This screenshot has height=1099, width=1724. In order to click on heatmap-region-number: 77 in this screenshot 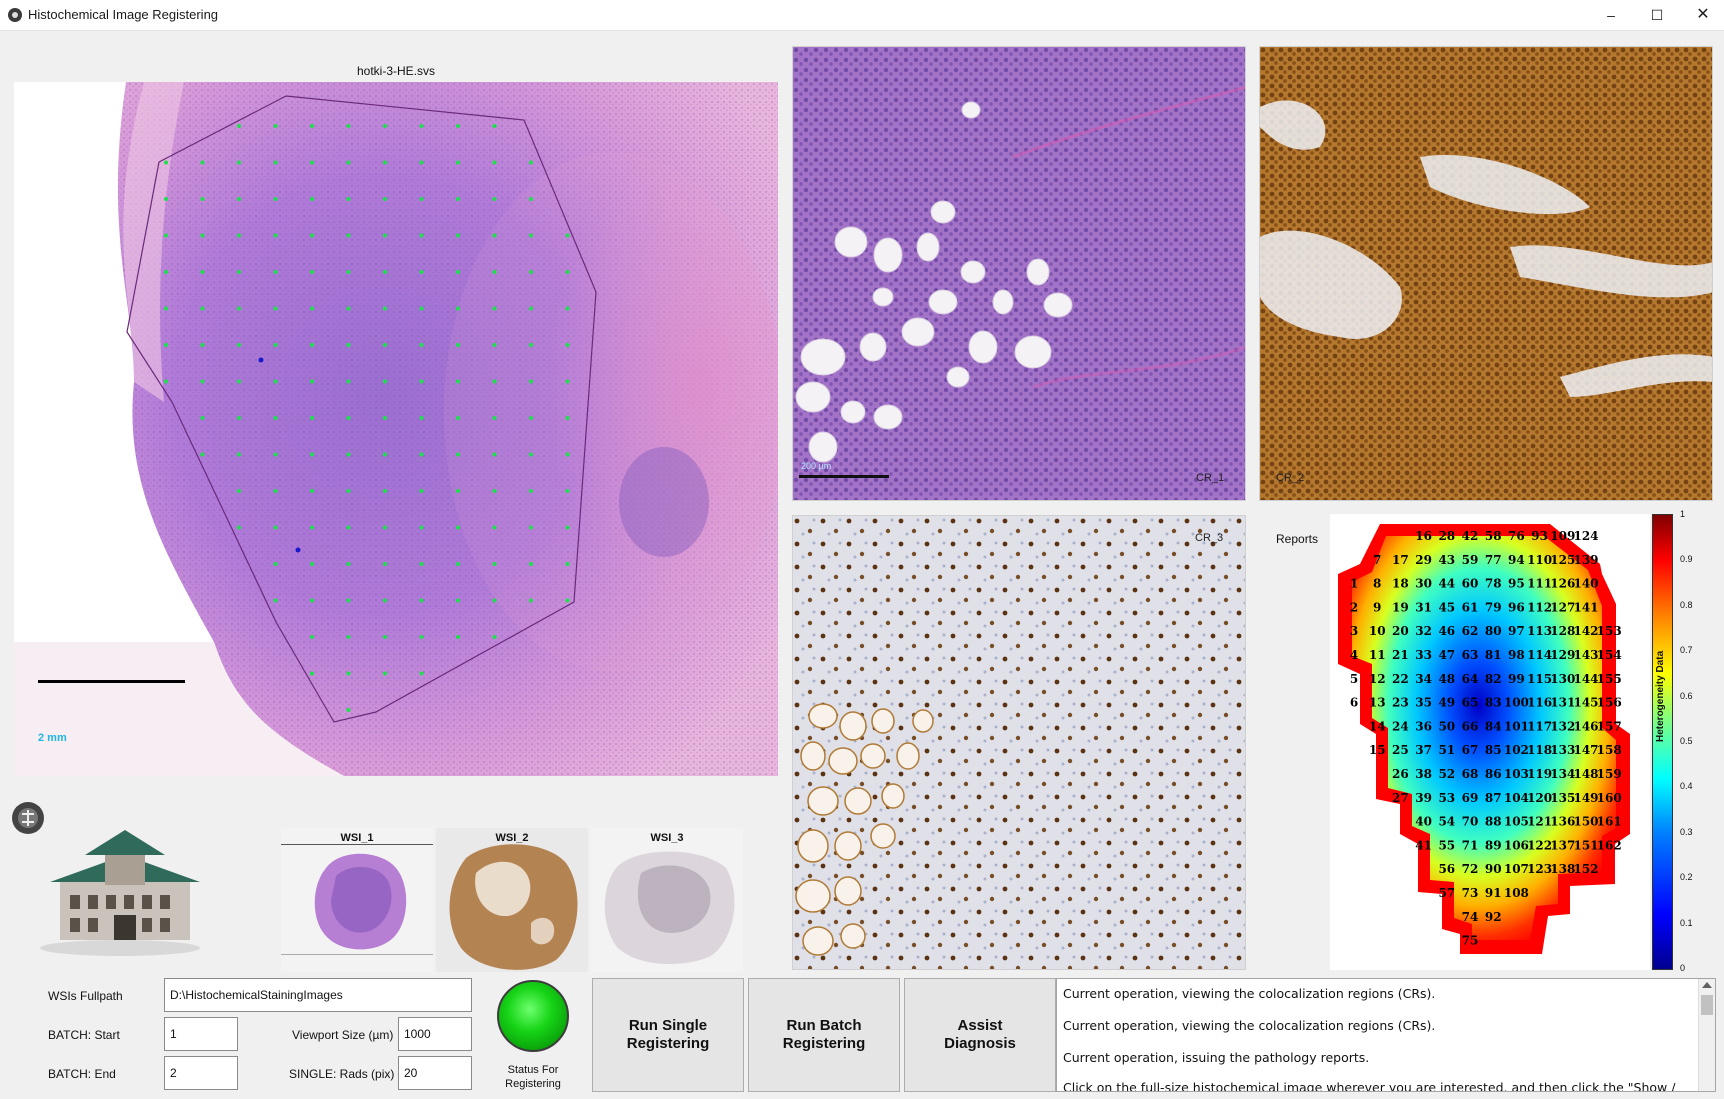, I will do `click(1493, 560)`.